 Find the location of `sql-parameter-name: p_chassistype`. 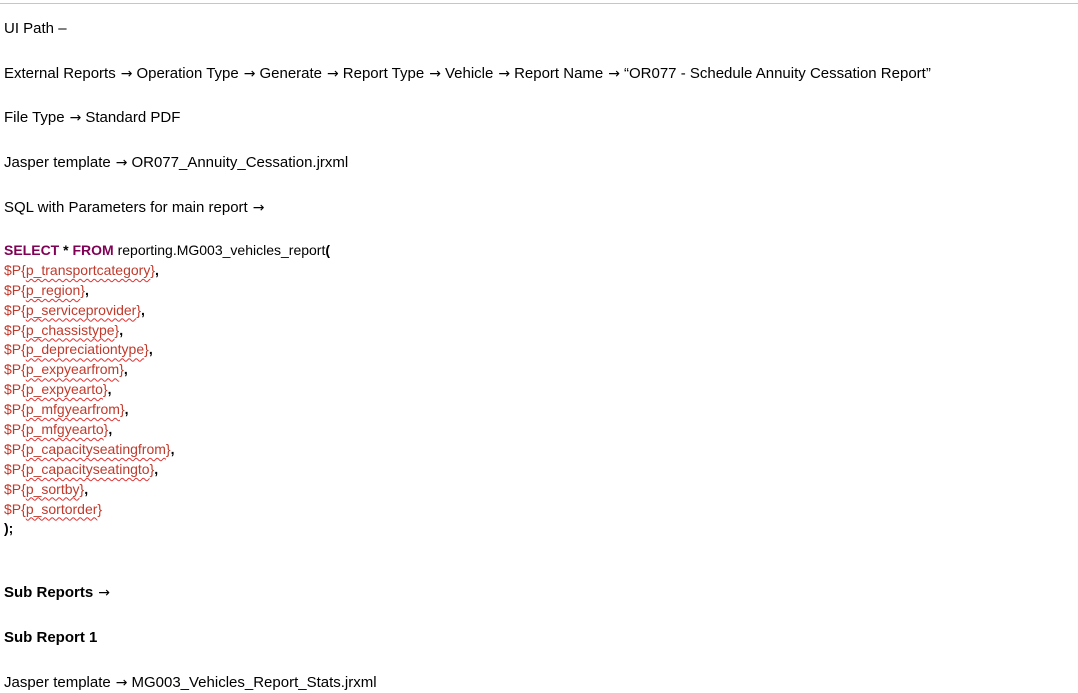

sql-parameter-name: p_chassistype is located at coordinates (70, 329).